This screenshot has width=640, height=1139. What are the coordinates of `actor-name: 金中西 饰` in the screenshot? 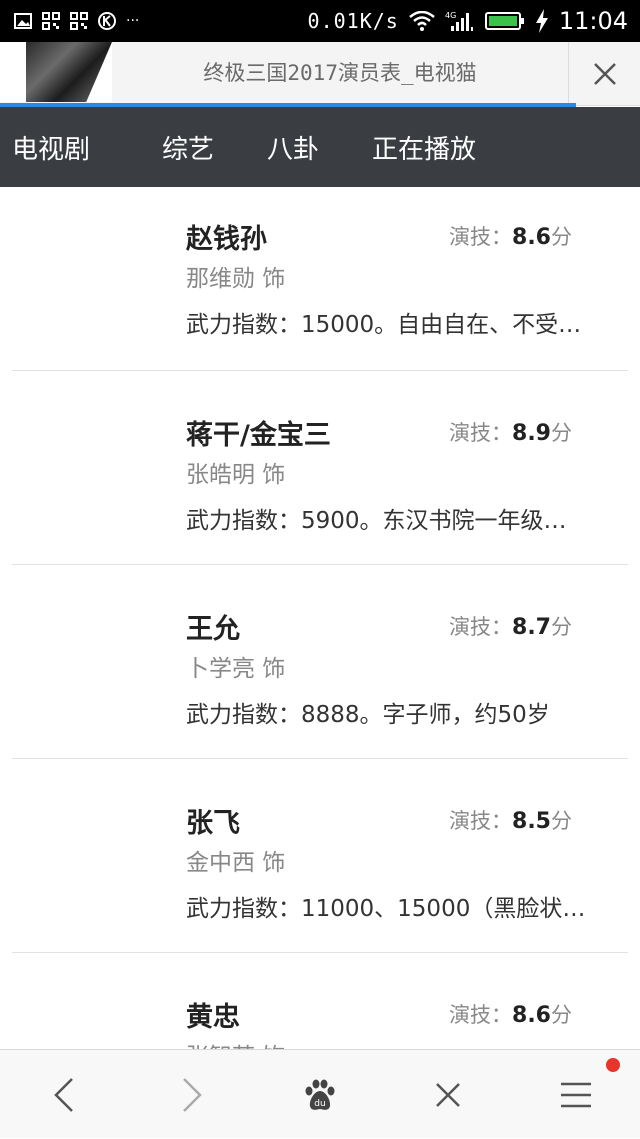 It's located at (236, 863).